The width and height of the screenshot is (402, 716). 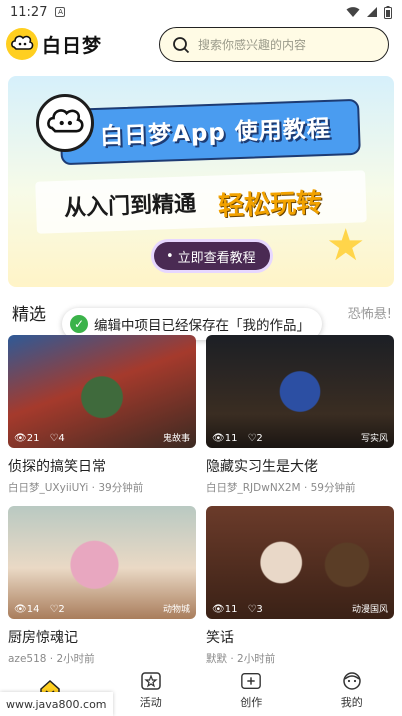 What do you see at coordinates (72, 45) in the screenshot?
I see `logo-text: 白日梦` at bounding box center [72, 45].